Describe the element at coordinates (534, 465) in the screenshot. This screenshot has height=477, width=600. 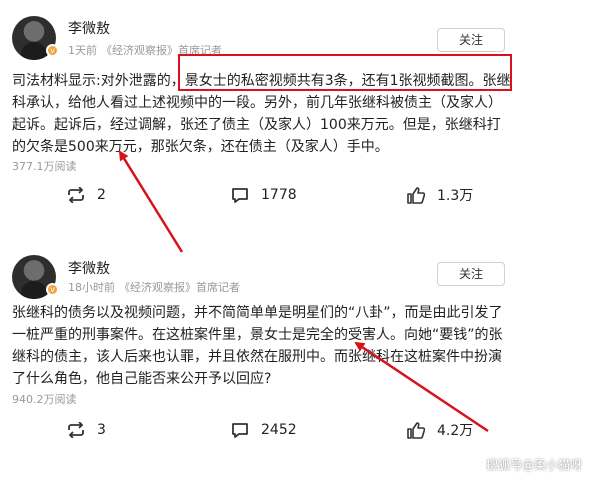
I see `watermark: 搜狐号@柔小猫呀` at that location.